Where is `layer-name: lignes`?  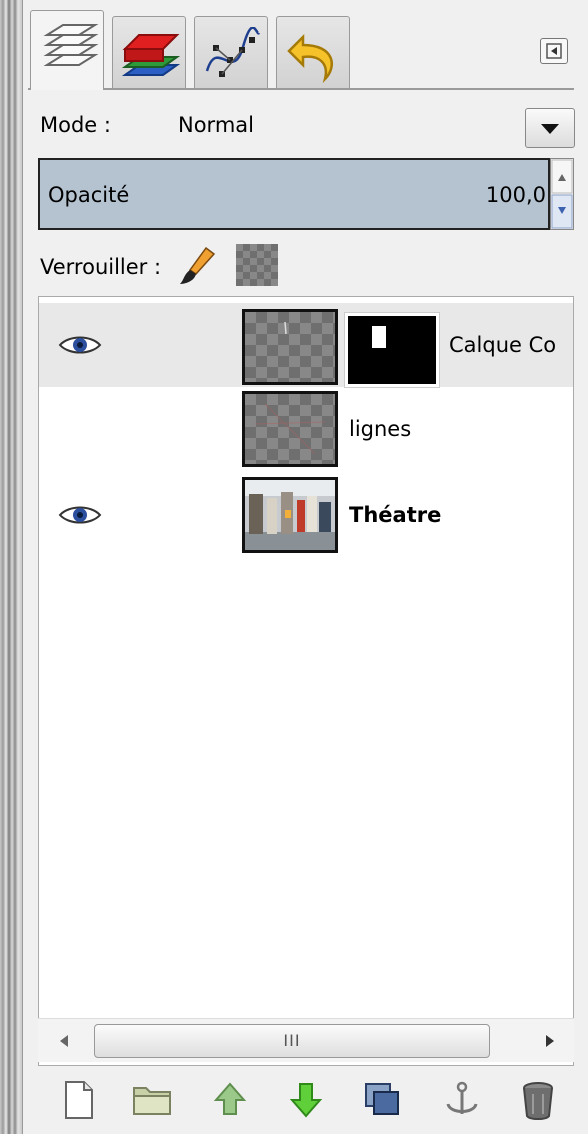 layer-name: lignes is located at coordinates (380, 429).